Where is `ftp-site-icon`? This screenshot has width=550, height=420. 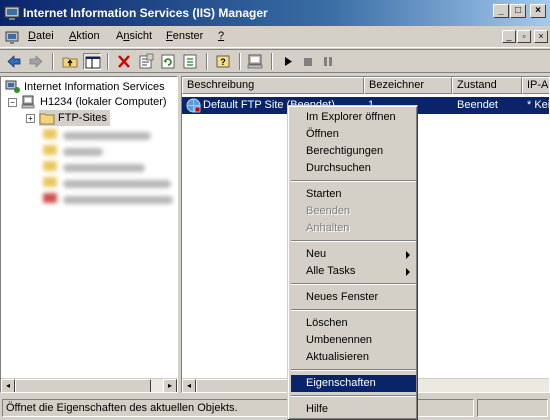 ftp-site-icon is located at coordinates (193, 105).